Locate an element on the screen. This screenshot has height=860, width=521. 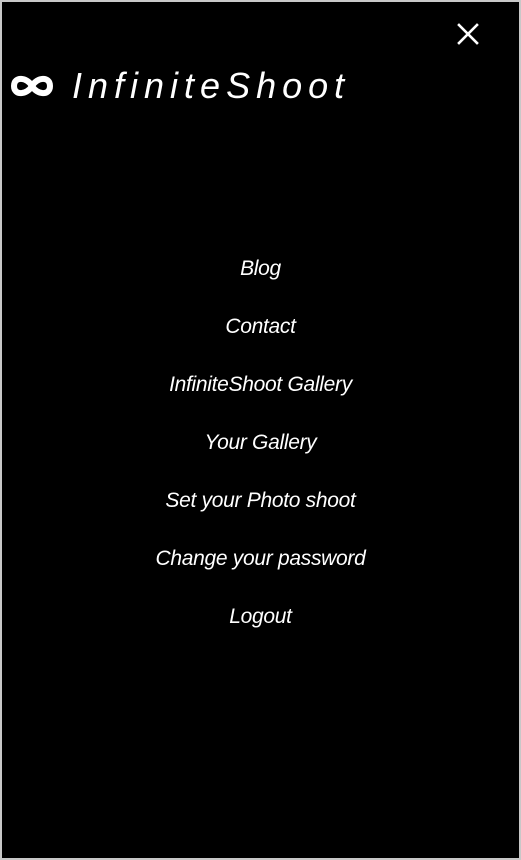
close-icon is located at coordinates (468, 34).